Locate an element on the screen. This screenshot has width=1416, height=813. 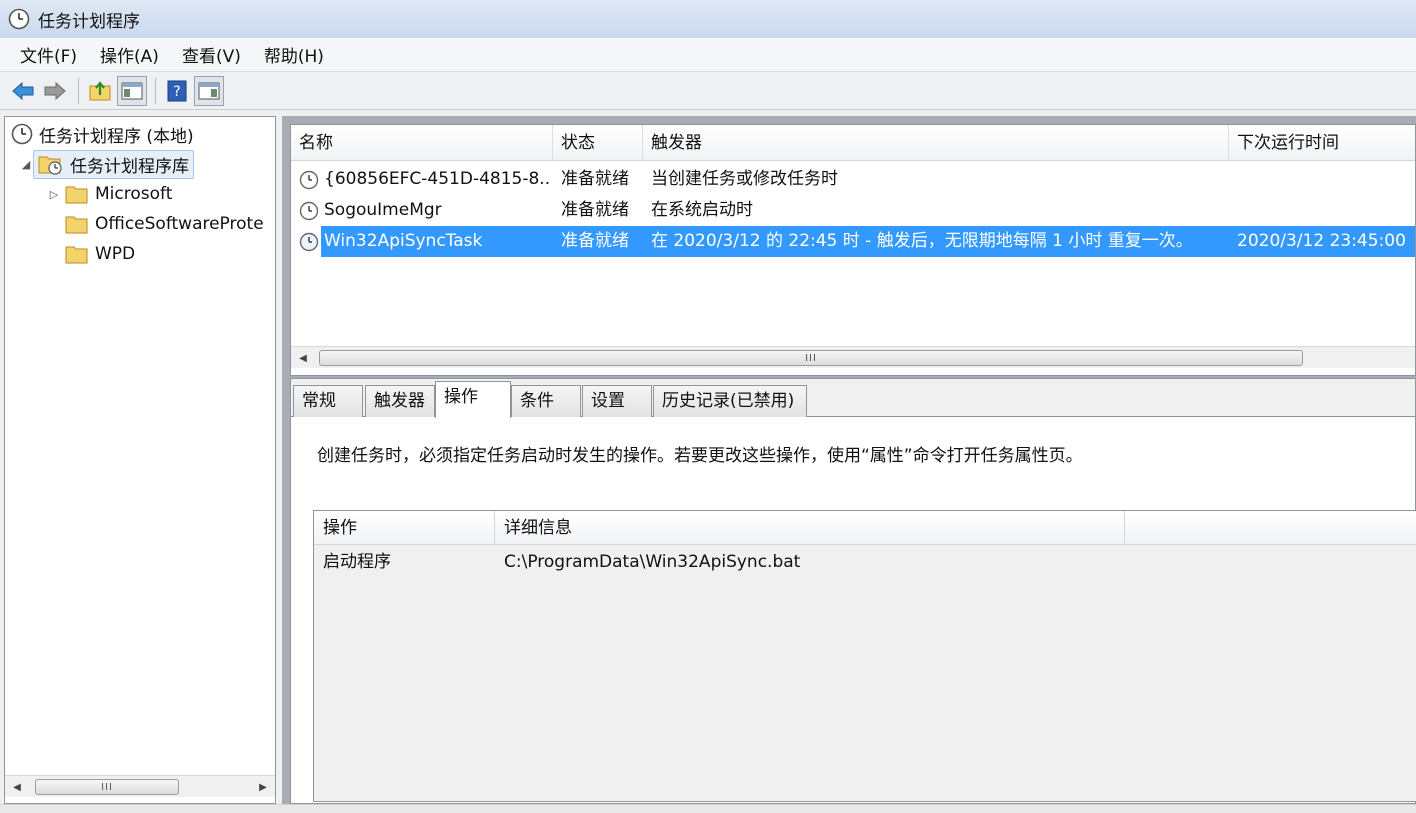
tab-general: 常规 is located at coordinates (328, 401).